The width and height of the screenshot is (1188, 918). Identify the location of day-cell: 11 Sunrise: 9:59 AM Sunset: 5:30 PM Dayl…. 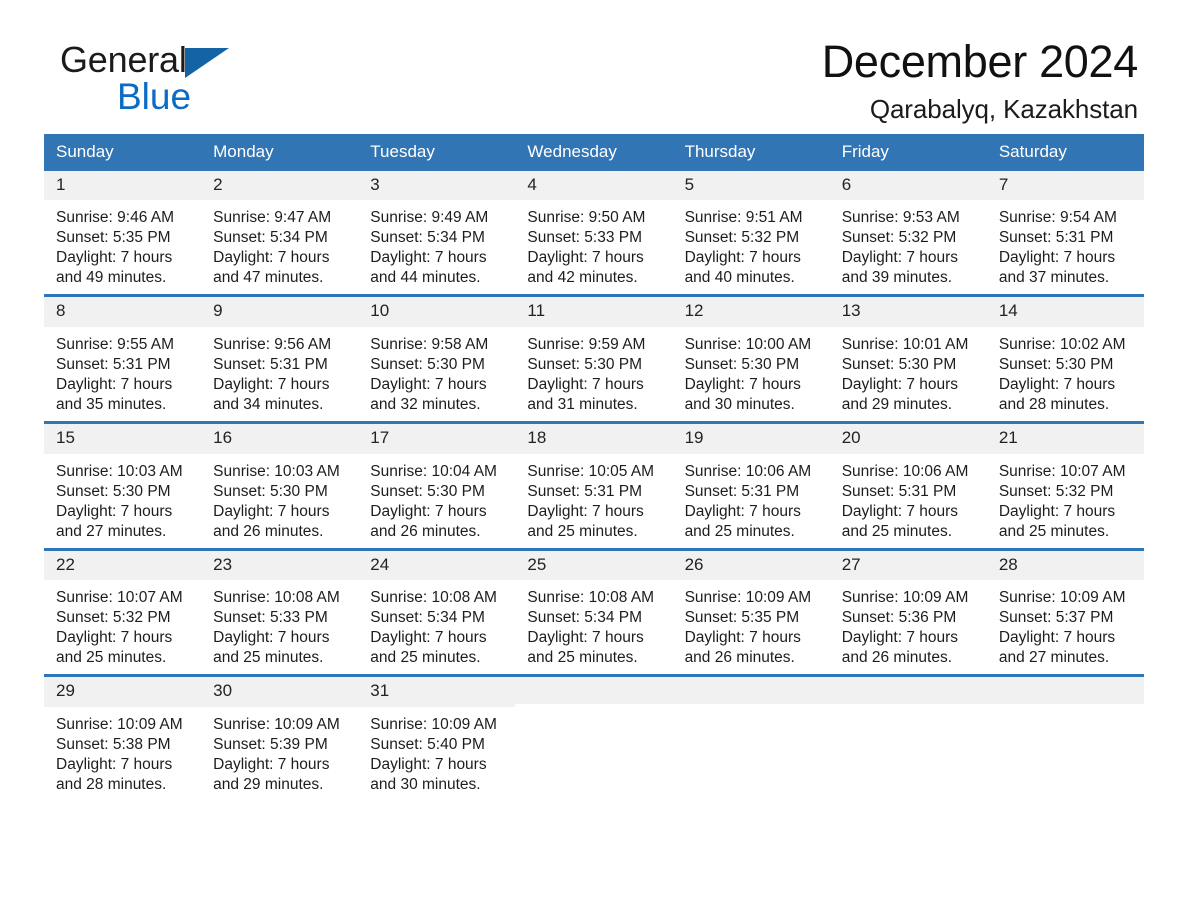
(594, 359).